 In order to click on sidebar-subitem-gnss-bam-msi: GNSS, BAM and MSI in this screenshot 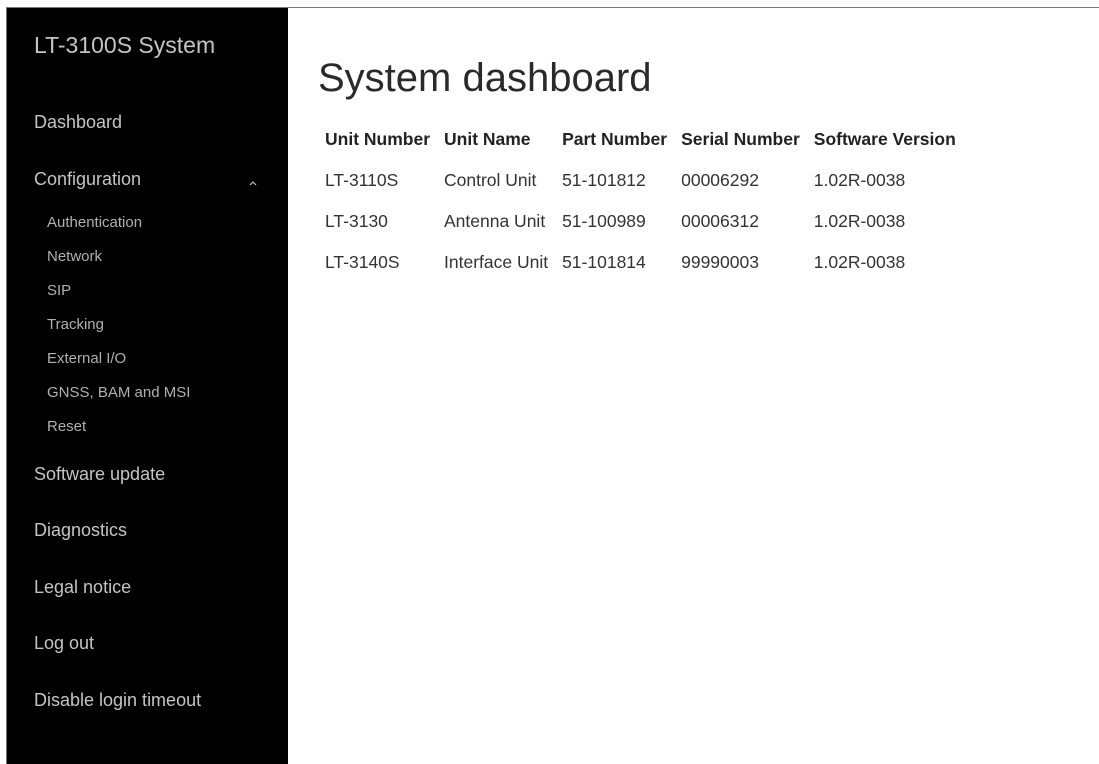, I will do `click(118, 392)`.